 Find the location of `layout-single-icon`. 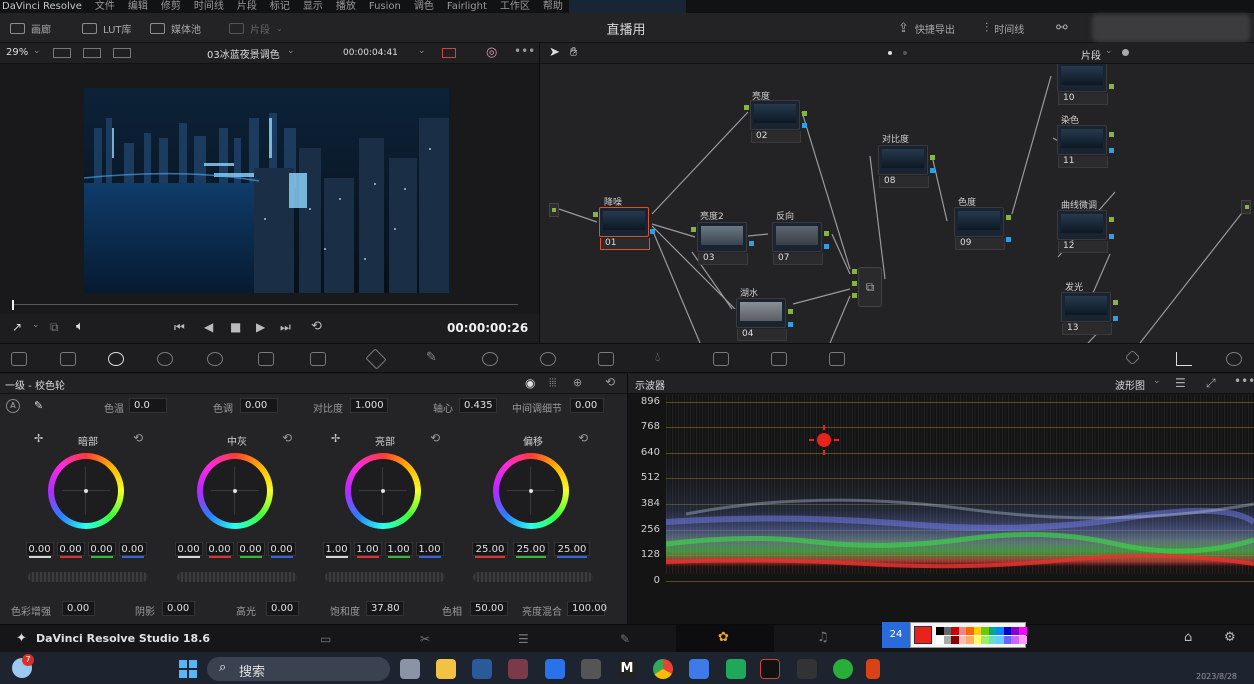

layout-single-icon is located at coordinates (62, 53).